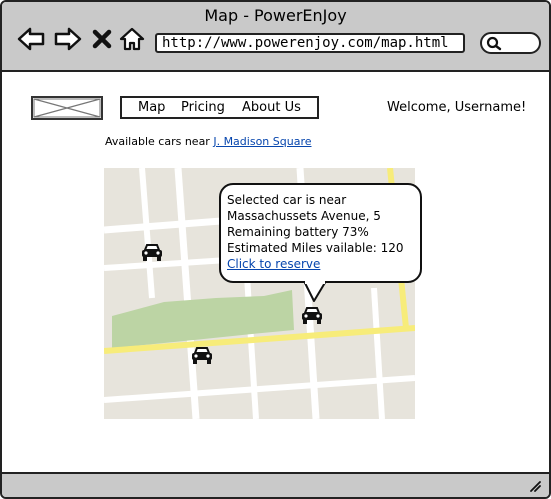 This screenshot has height=499, width=551. What do you see at coordinates (67, 108) in the screenshot?
I see `logo-placeholder` at bounding box center [67, 108].